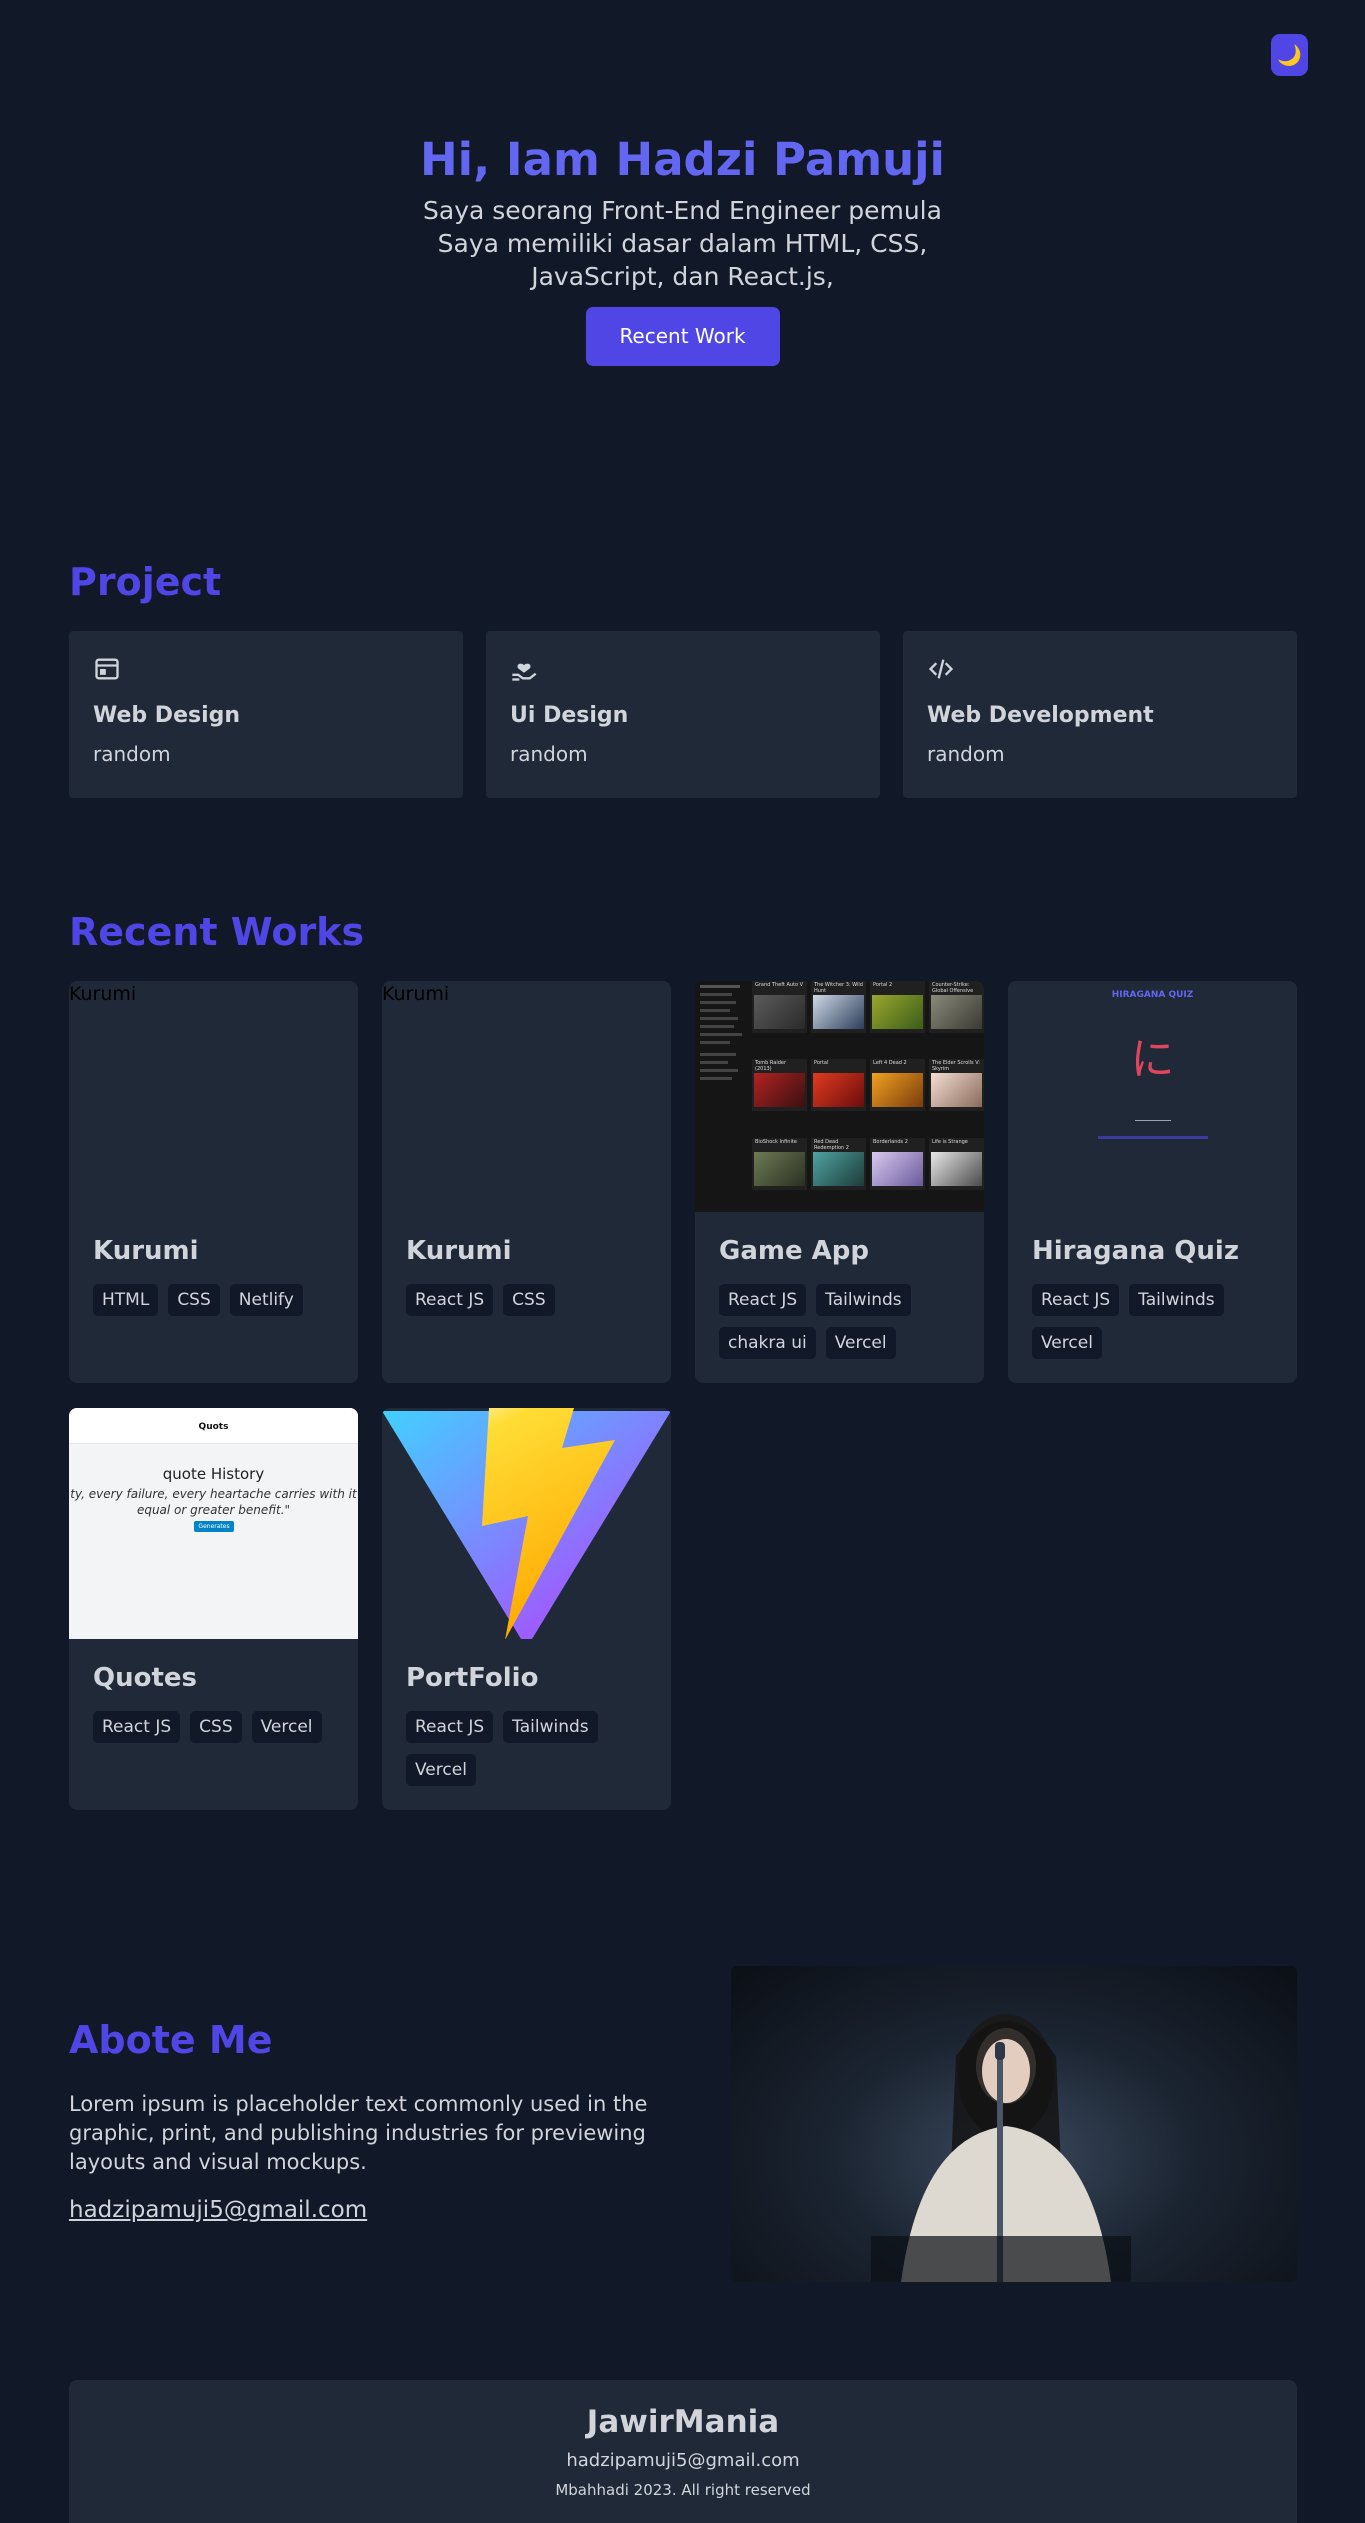 Image resolution: width=1365 pixels, height=2523 pixels. What do you see at coordinates (956, 1066) in the screenshot?
I see `game-title: The Elder Scrolls V: Skyrim` at bounding box center [956, 1066].